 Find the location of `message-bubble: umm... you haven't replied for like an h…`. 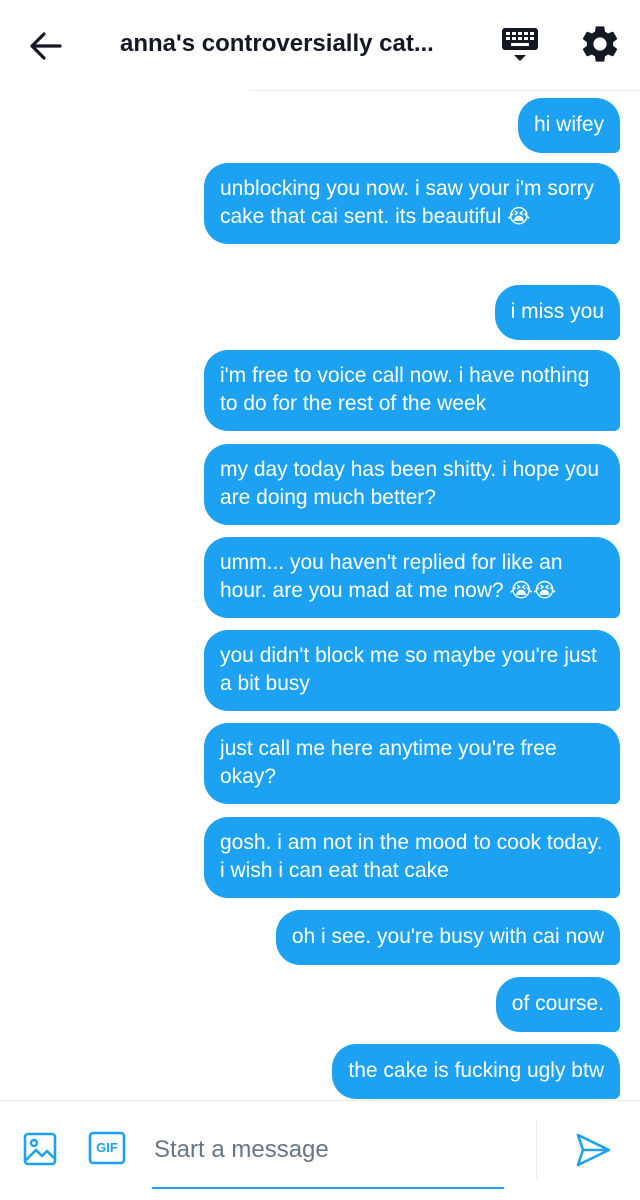

message-bubble: umm... you haven't replied for like an h… is located at coordinates (412, 577).